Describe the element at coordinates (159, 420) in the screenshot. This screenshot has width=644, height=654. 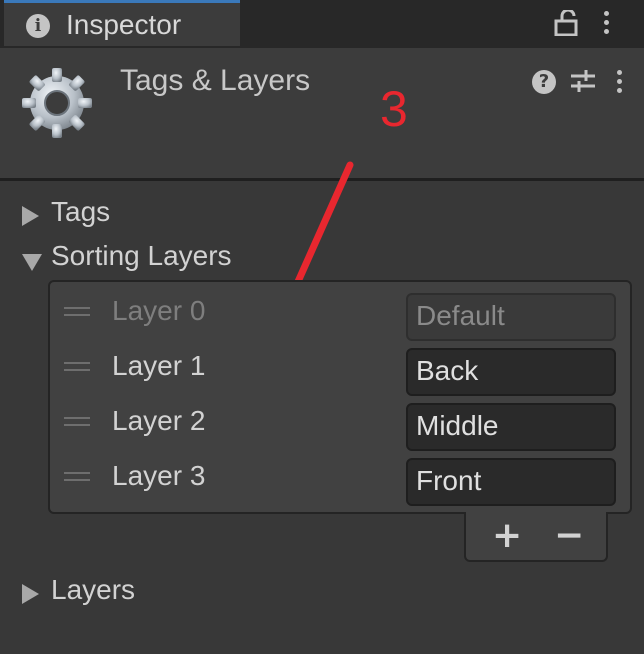
I see `layer-label: Layer 2` at that location.